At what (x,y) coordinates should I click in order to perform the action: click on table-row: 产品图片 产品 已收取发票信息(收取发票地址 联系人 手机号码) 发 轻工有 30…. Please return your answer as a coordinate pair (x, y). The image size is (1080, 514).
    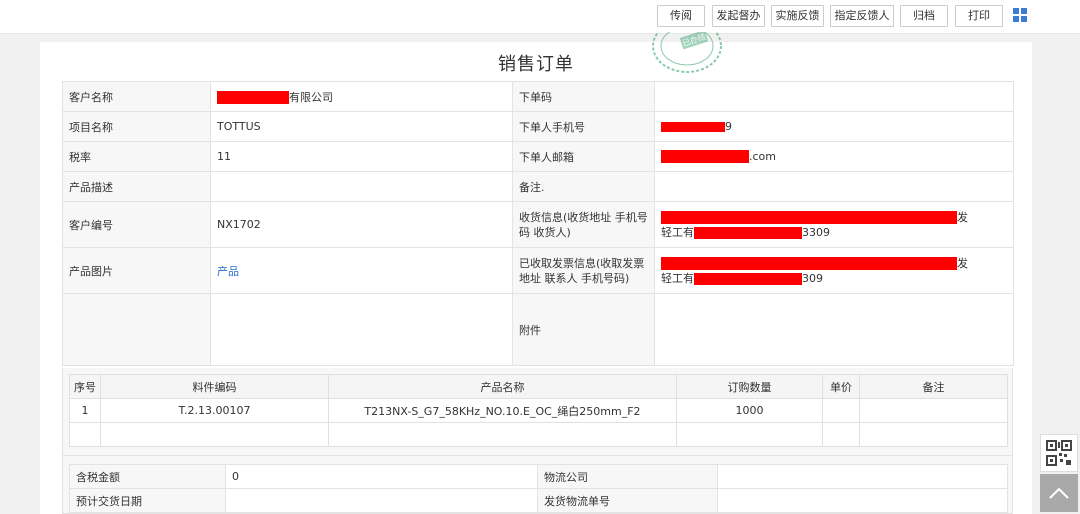
    Looking at the image, I should click on (538, 270).